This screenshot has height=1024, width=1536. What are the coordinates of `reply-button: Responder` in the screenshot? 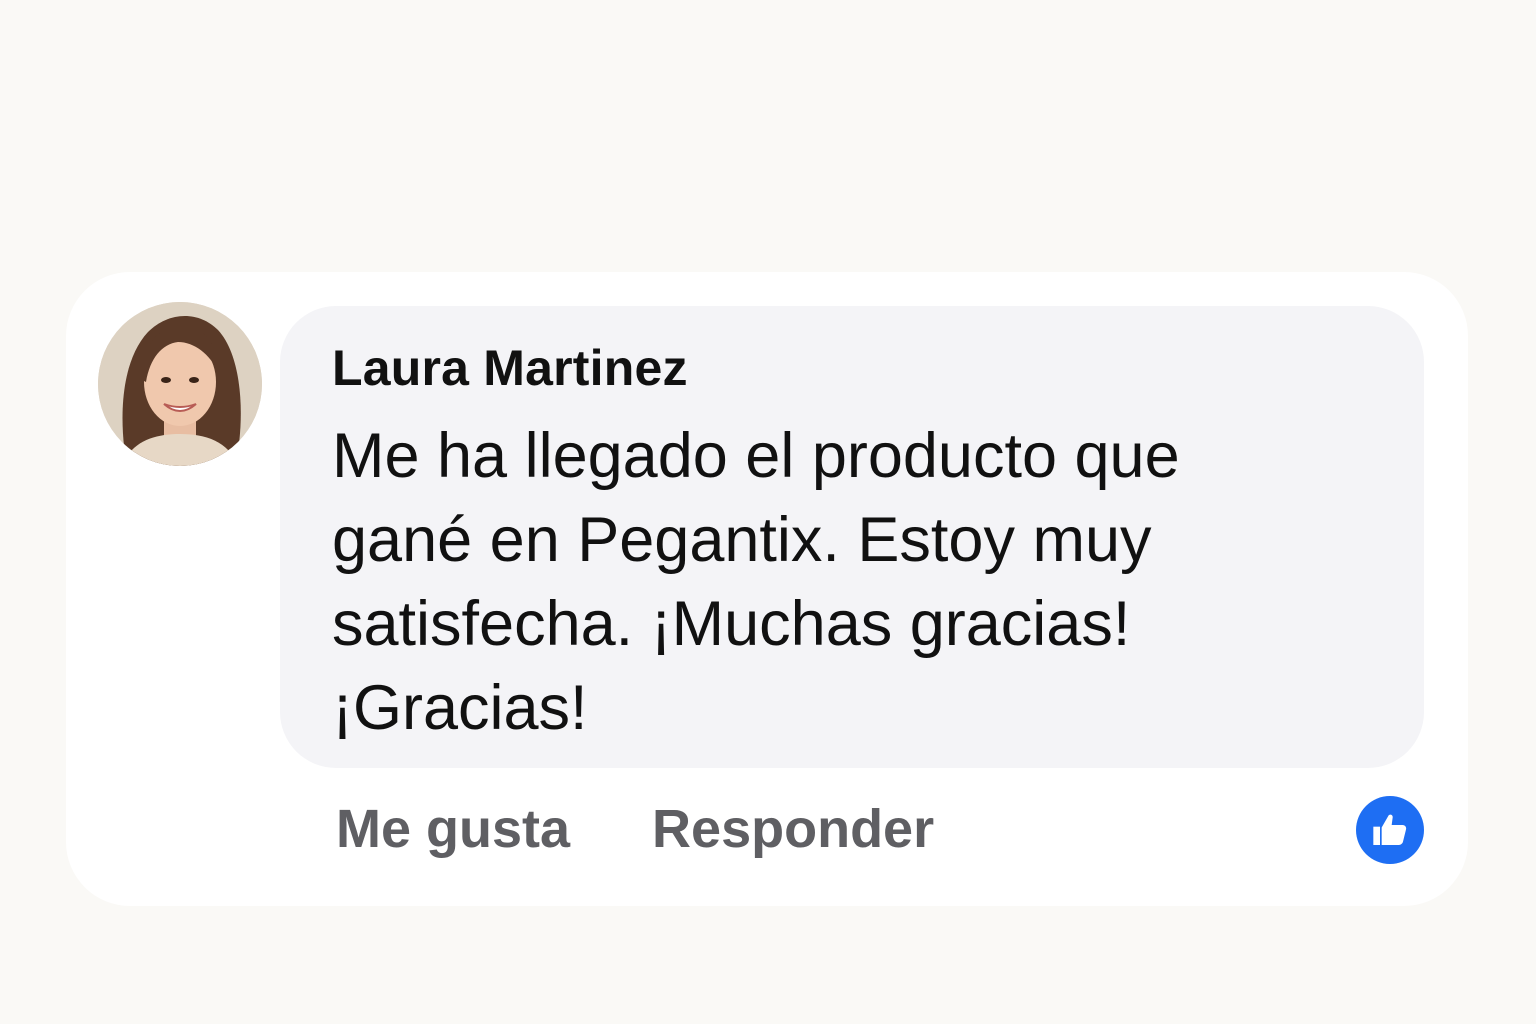 It's located at (793, 829).